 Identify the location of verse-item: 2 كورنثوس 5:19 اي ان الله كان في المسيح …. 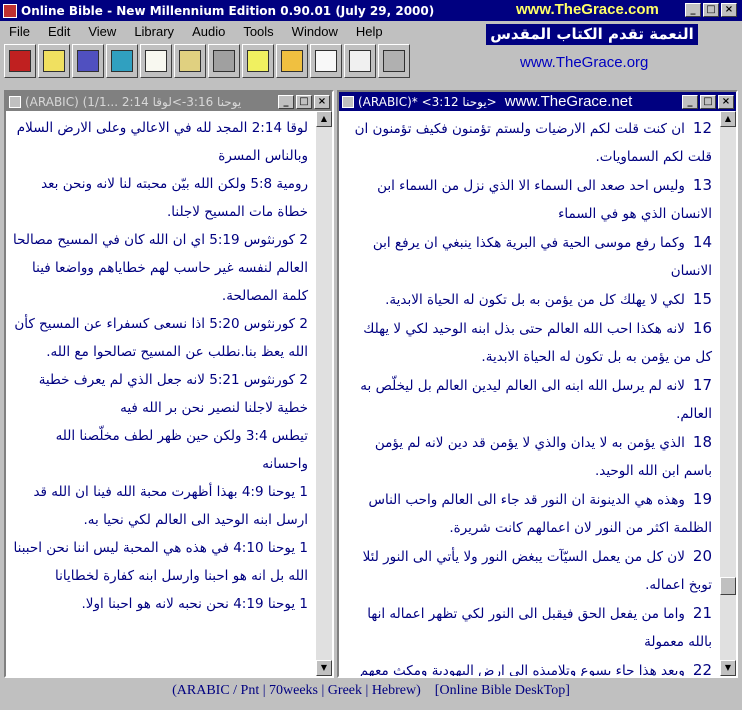
(159, 268).